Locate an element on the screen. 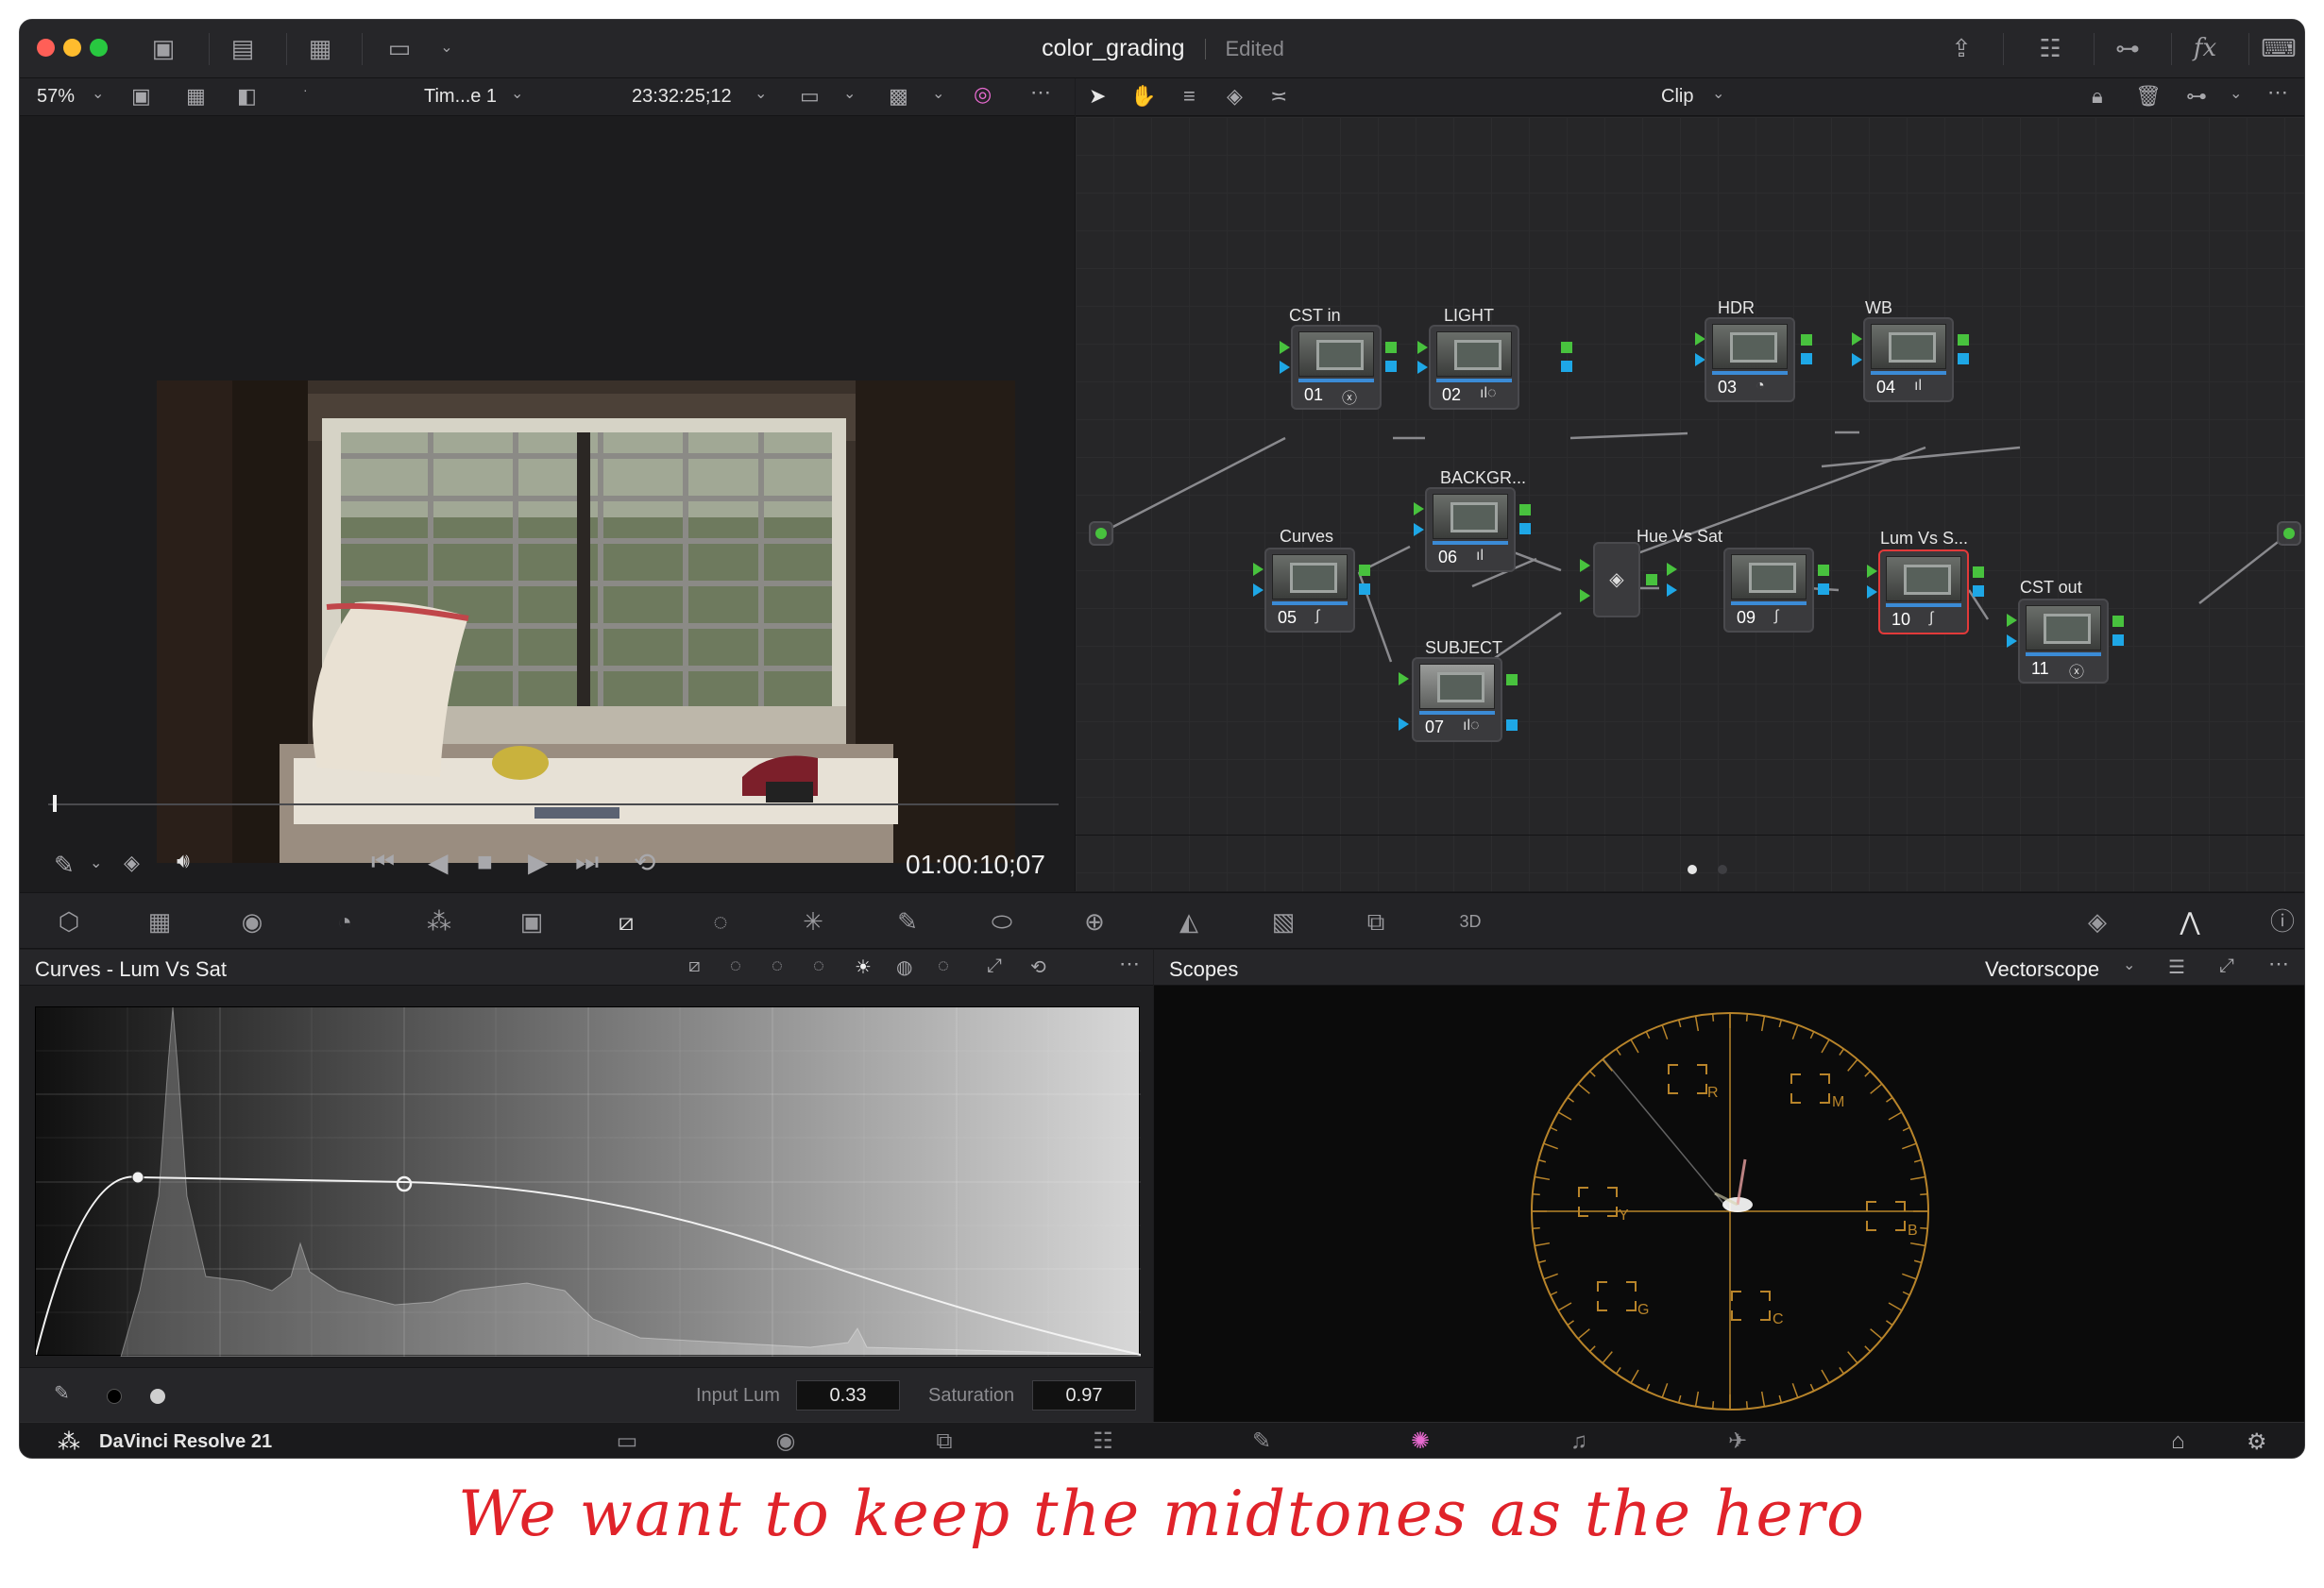 The width and height of the screenshot is (2324, 1588). keyboard-icon: ⌨ is located at coordinates (2279, 48).